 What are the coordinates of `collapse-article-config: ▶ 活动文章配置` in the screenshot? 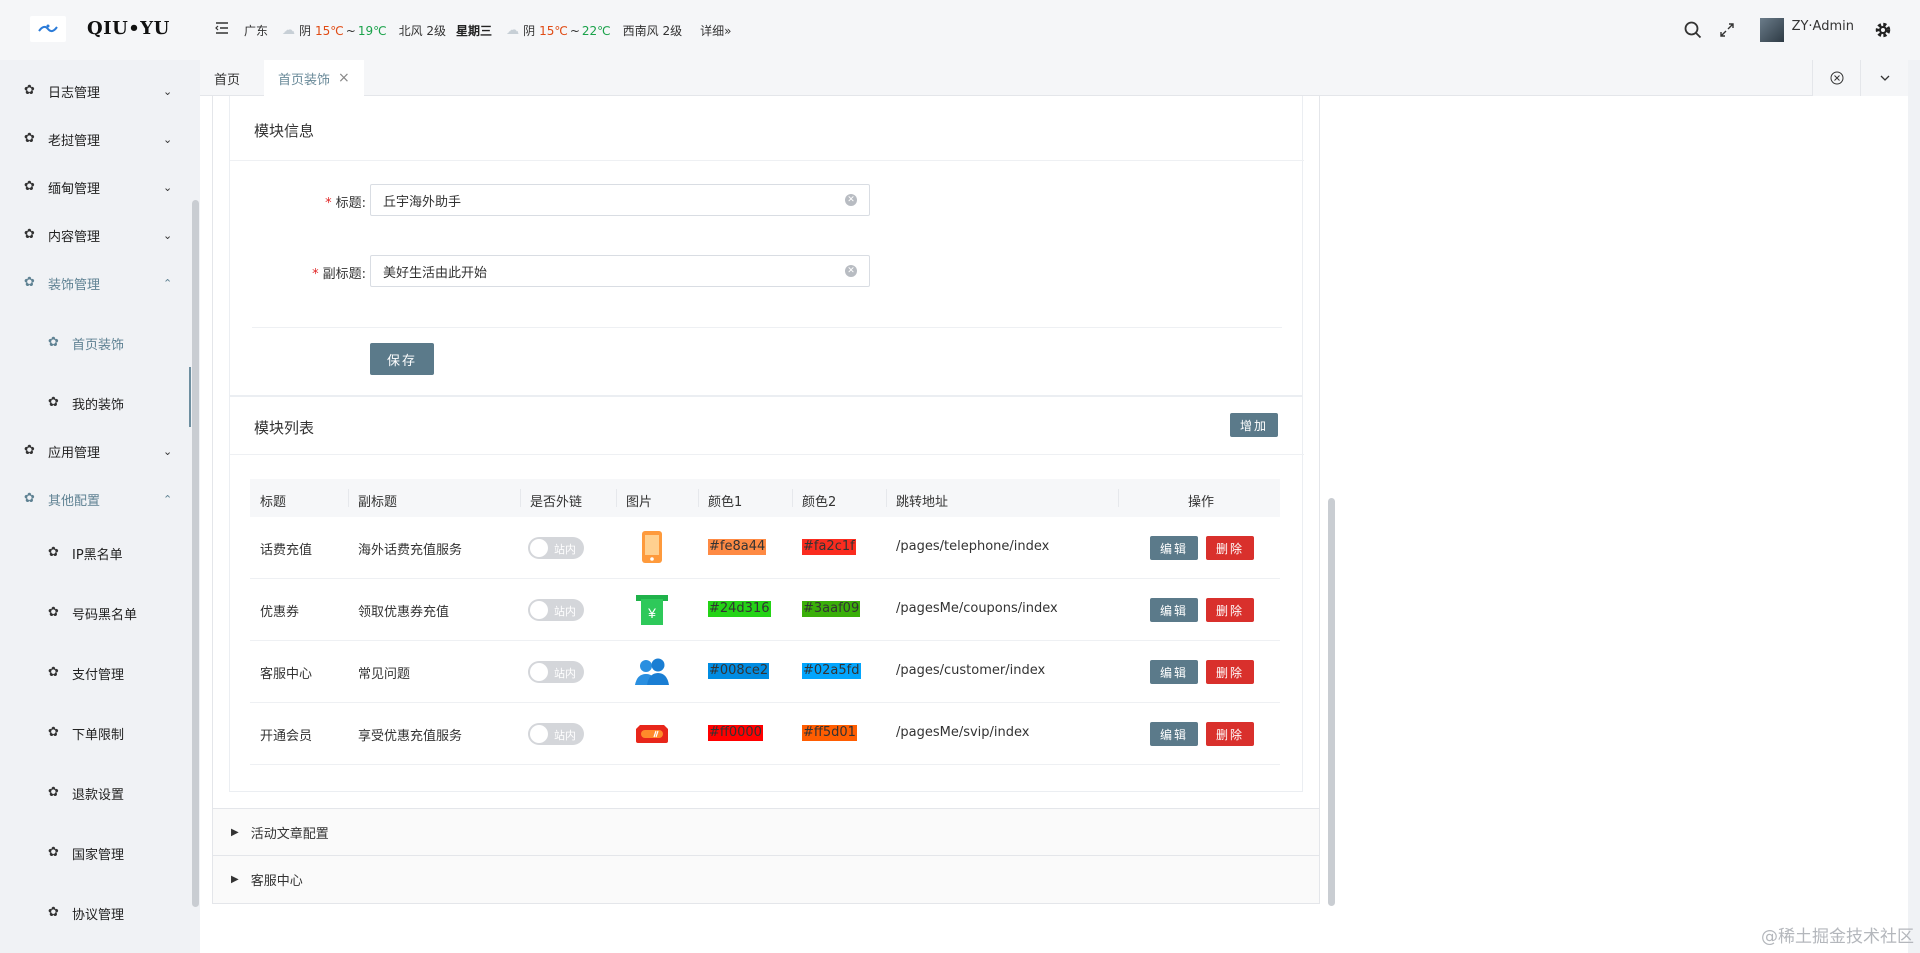 It's located at (766, 832).